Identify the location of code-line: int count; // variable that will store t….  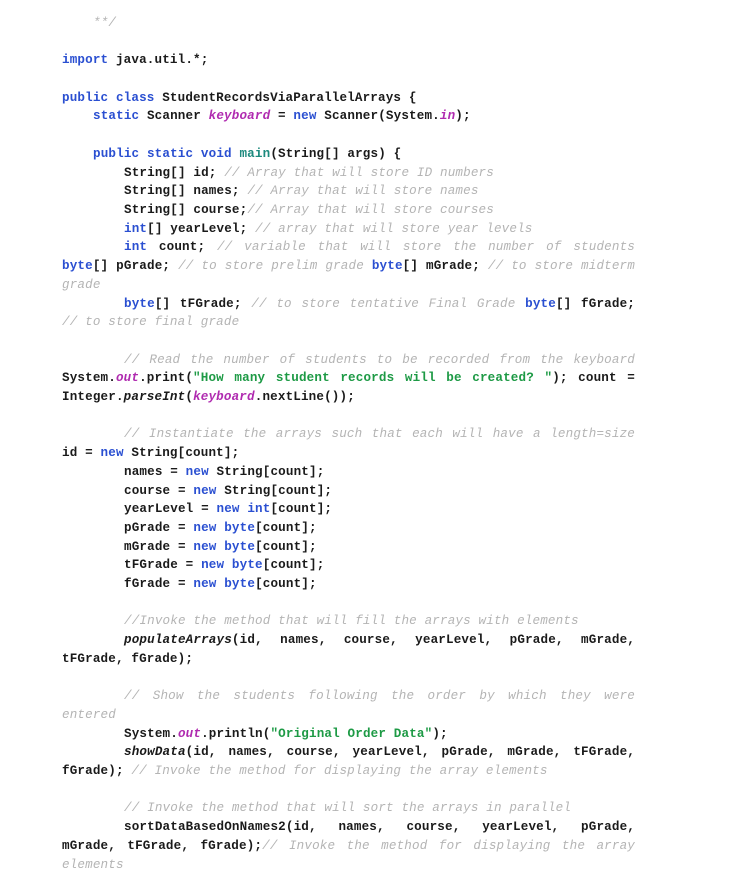
(348, 266).